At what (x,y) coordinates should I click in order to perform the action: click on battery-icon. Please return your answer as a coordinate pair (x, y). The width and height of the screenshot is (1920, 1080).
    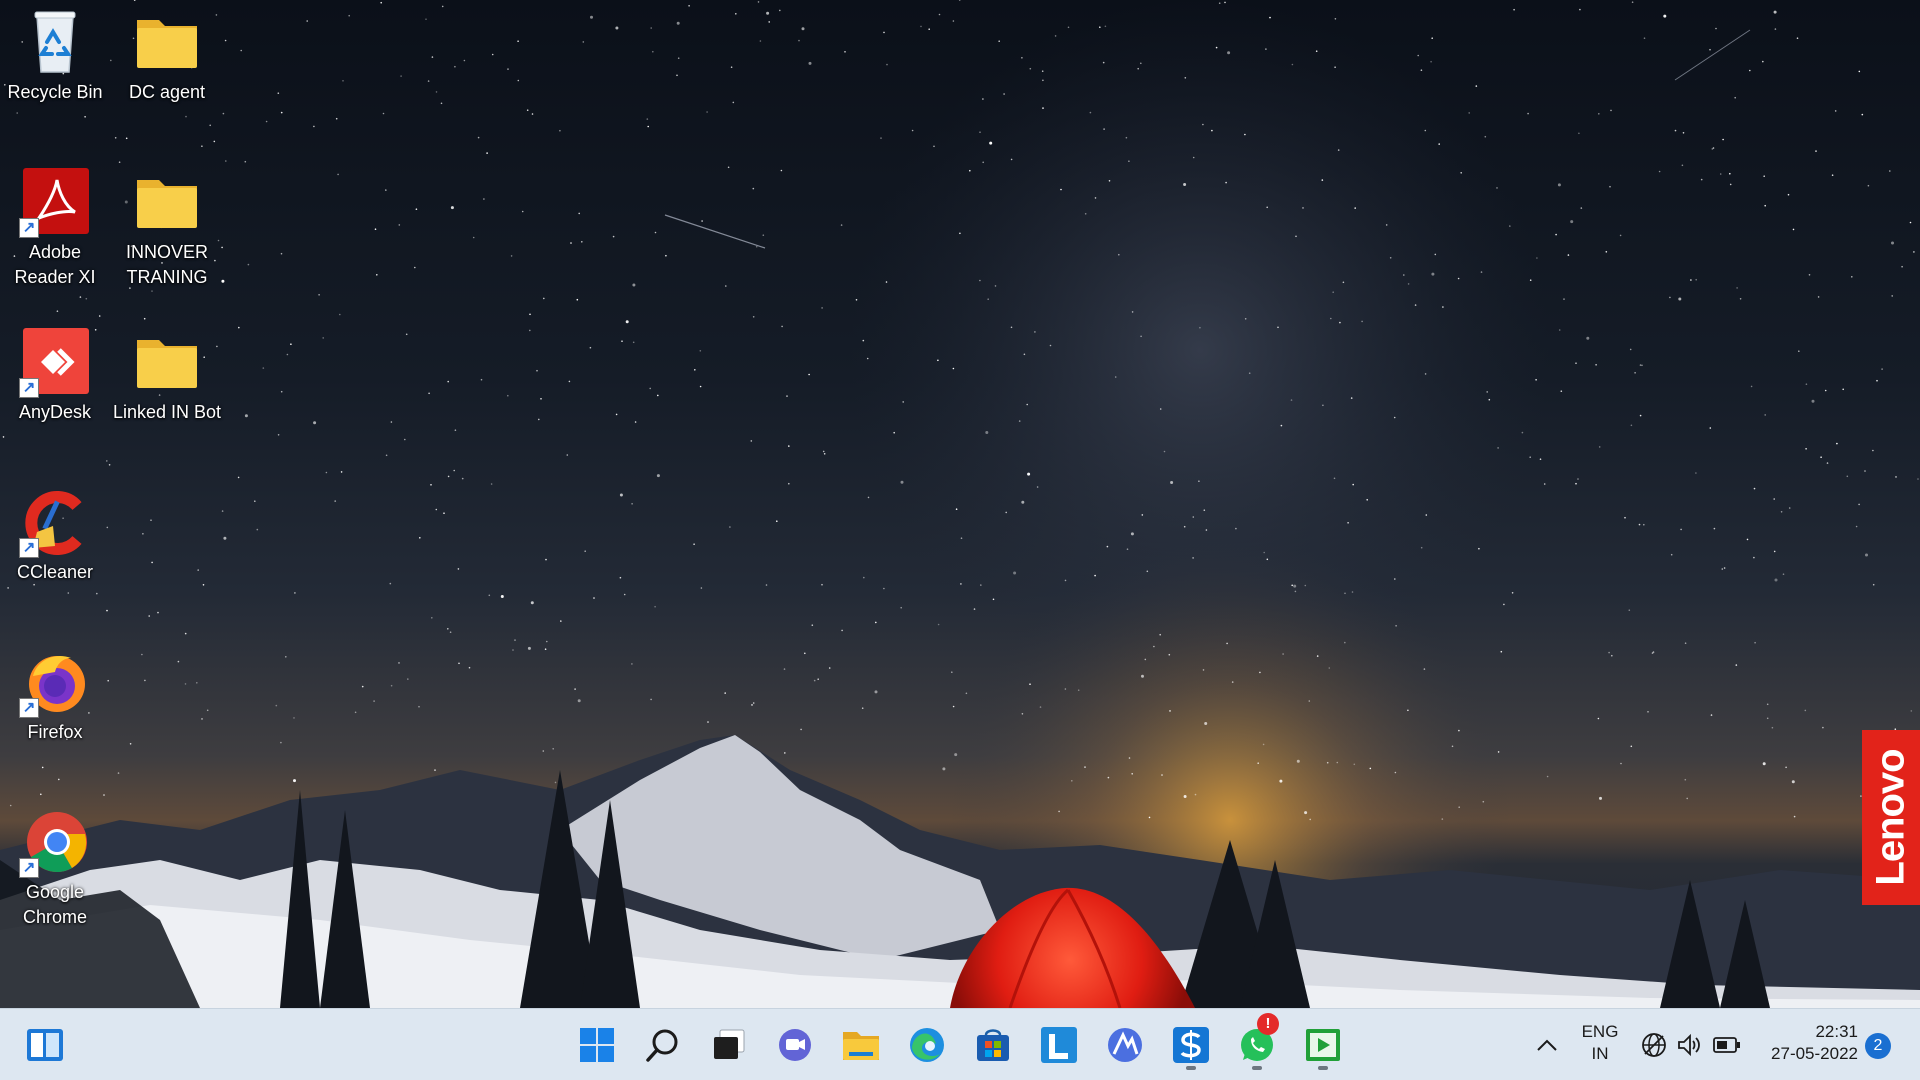
    Looking at the image, I should click on (1726, 1045).